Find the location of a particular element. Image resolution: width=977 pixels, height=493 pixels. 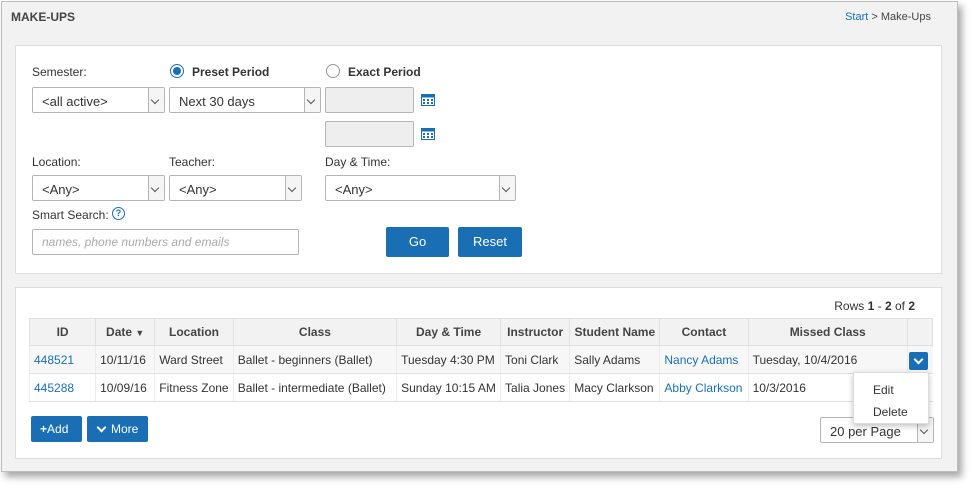

teacher-label: Teacher: is located at coordinates (192, 162).